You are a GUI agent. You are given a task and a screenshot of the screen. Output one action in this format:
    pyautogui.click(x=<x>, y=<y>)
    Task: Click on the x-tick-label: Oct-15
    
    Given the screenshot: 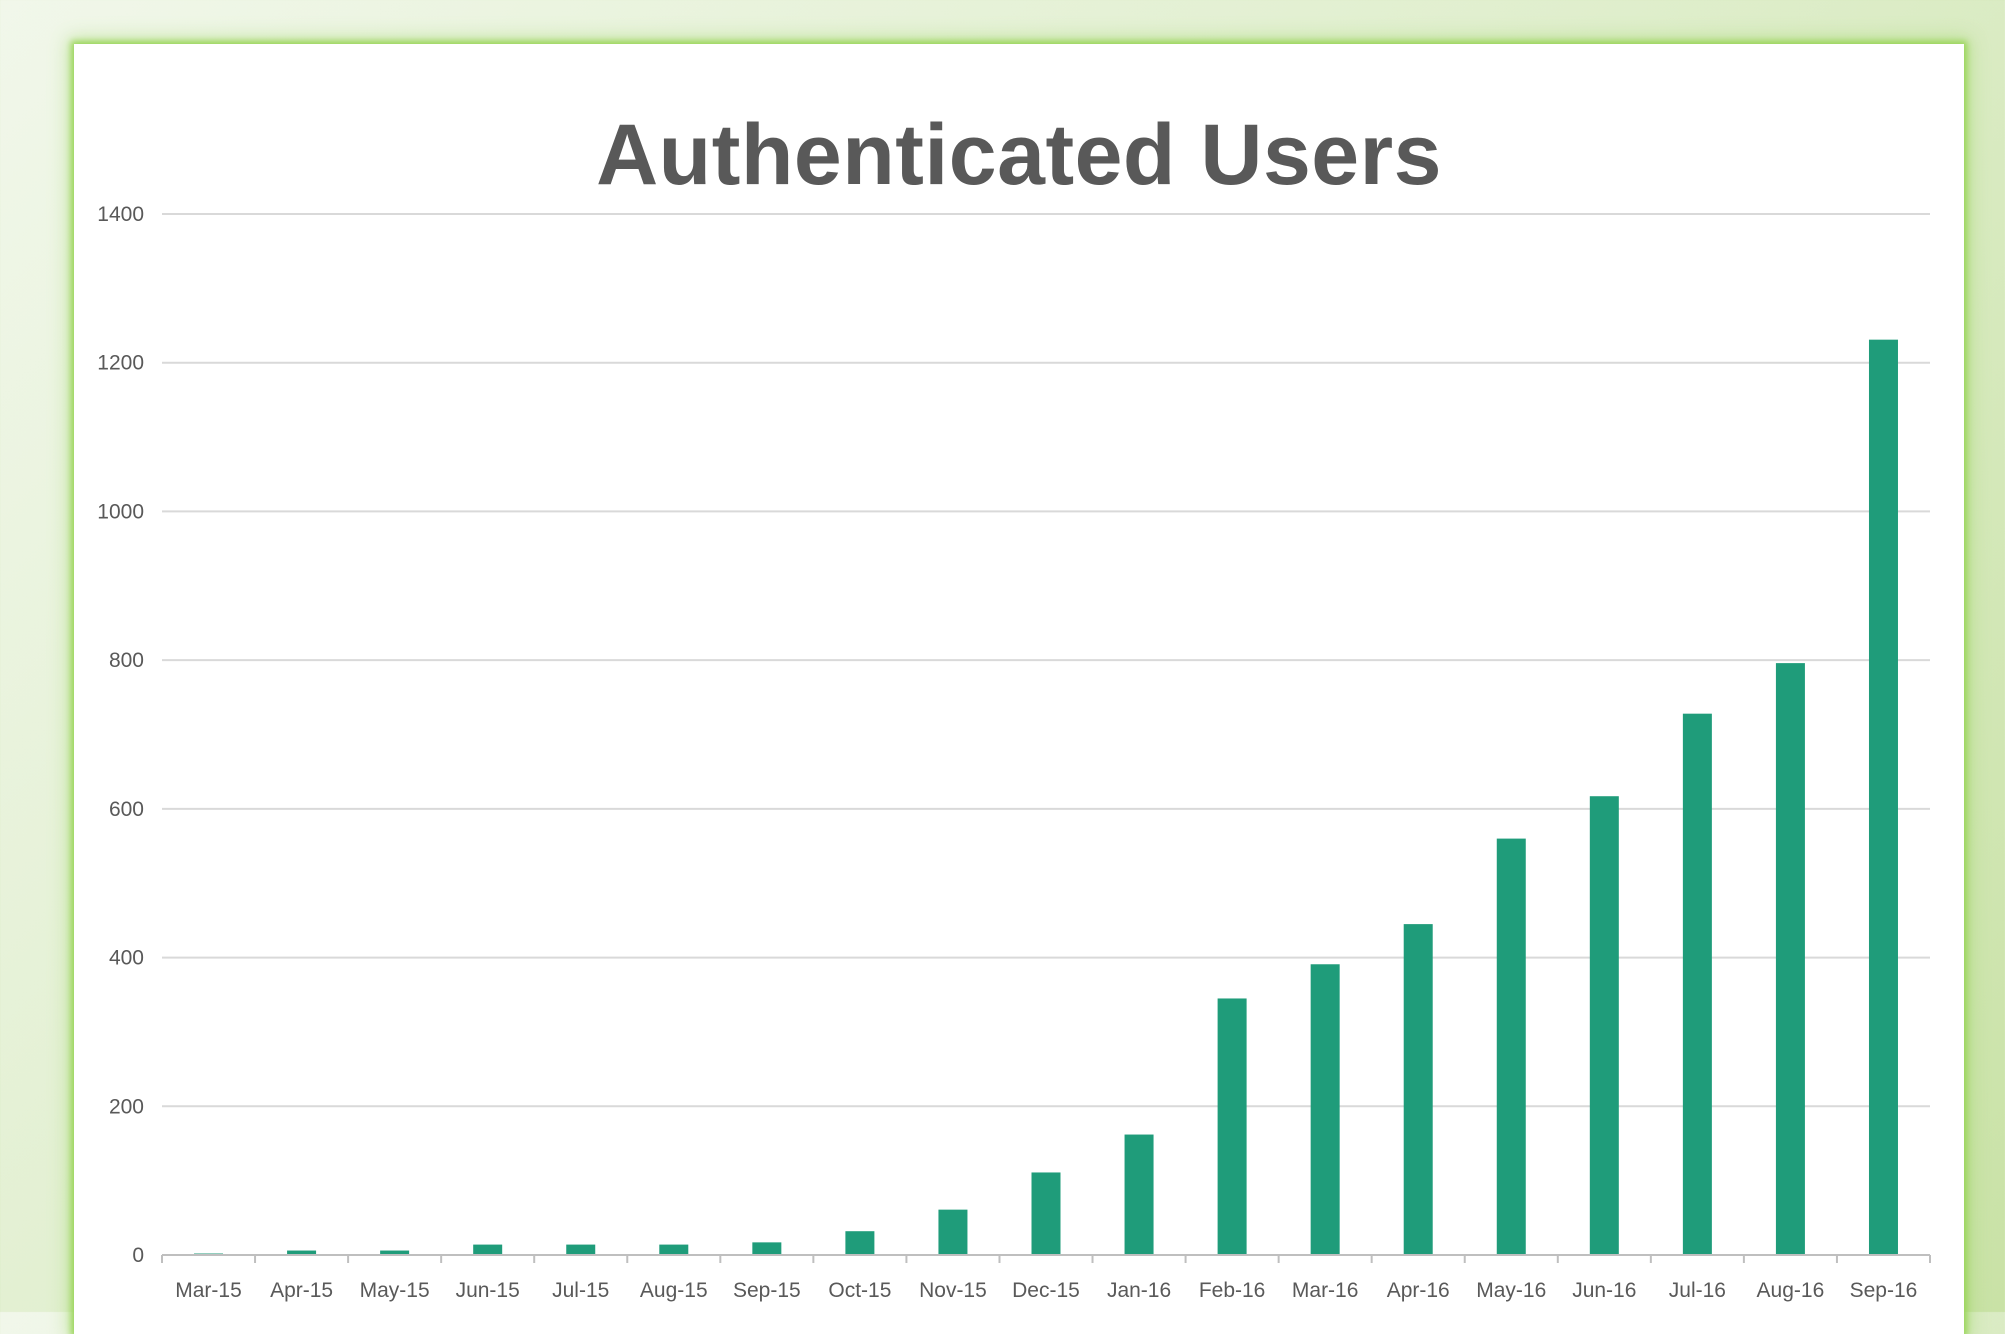 What is the action you would take?
    pyautogui.click(x=859, y=1290)
    